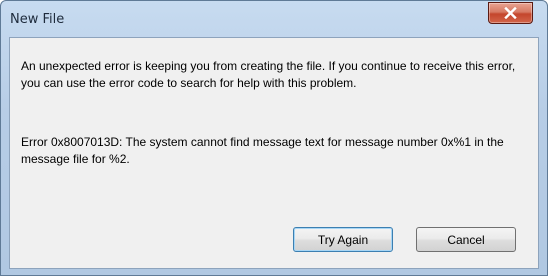  I want to click on dialog-title: New File, so click(37, 19).